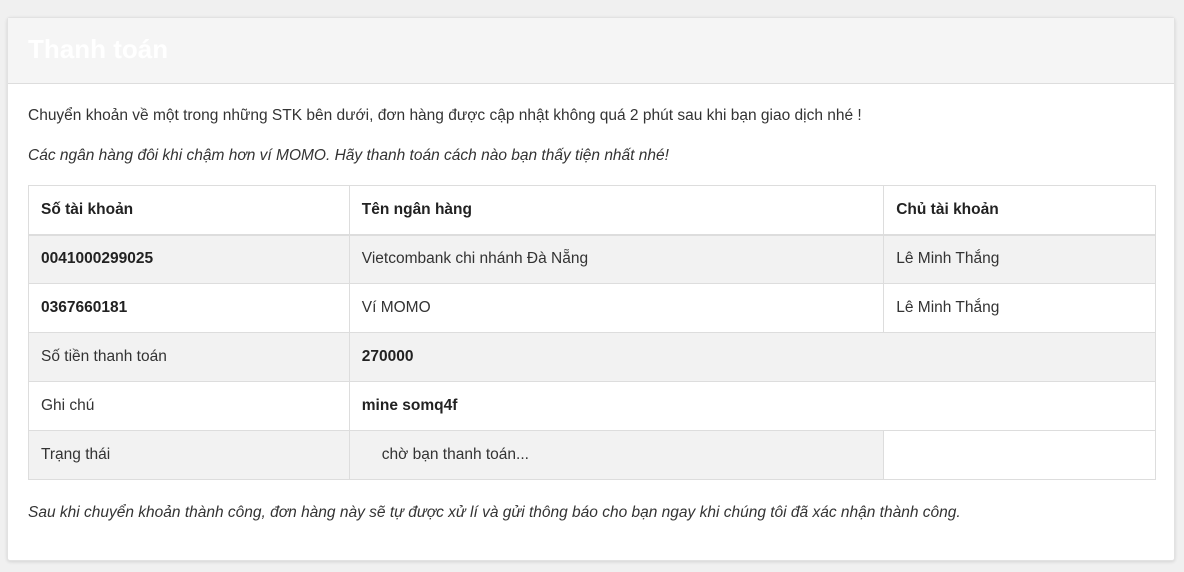 This screenshot has height=572, width=1184. What do you see at coordinates (189, 455) in the screenshot?
I see `status-label: Trạng thái` at bounding box center [189, 455].